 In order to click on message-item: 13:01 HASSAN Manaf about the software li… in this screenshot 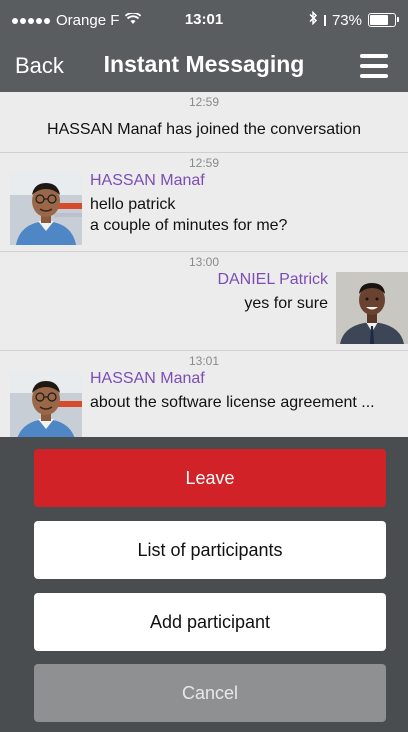, I will do `click(204, 394)`.